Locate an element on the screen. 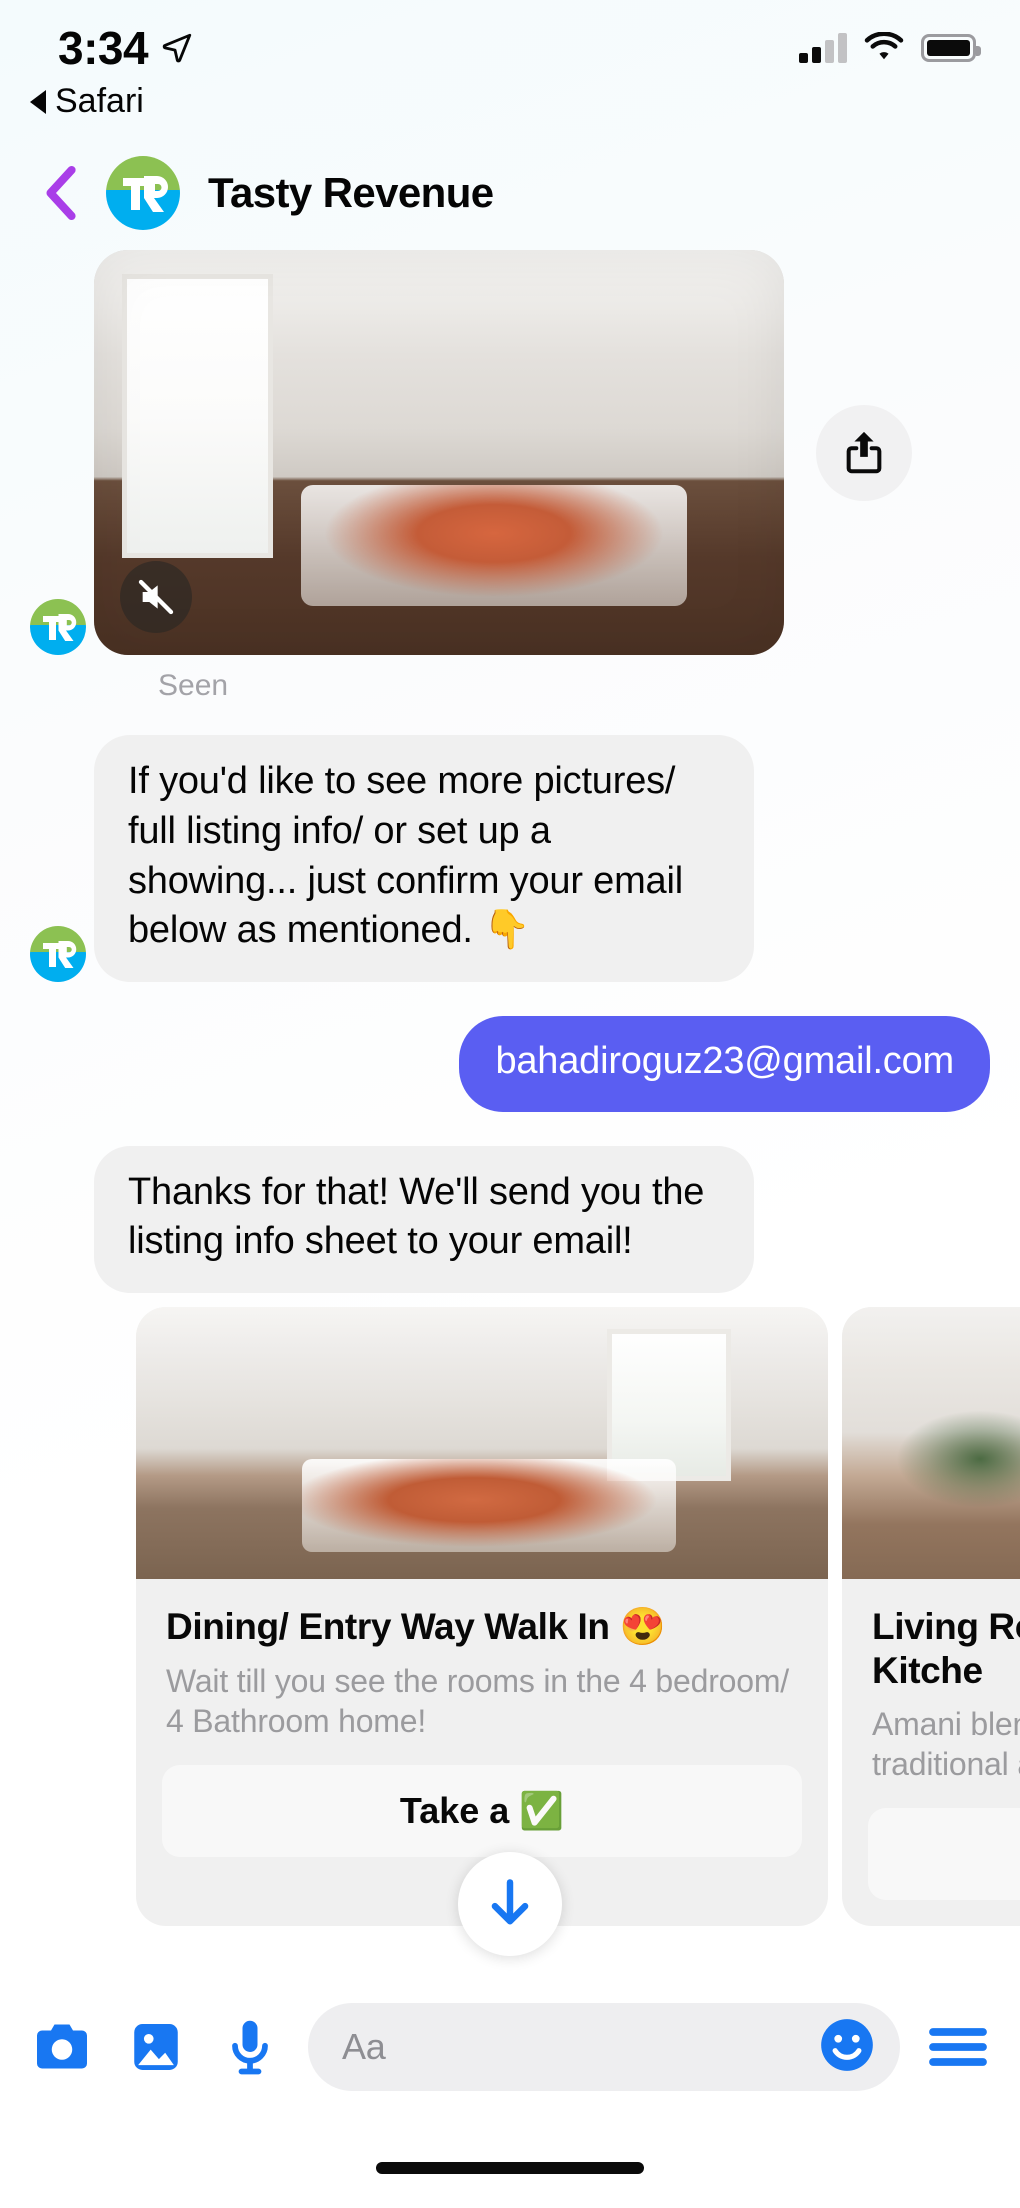  message-composer: Aa is located at coordinates (510, 2047).